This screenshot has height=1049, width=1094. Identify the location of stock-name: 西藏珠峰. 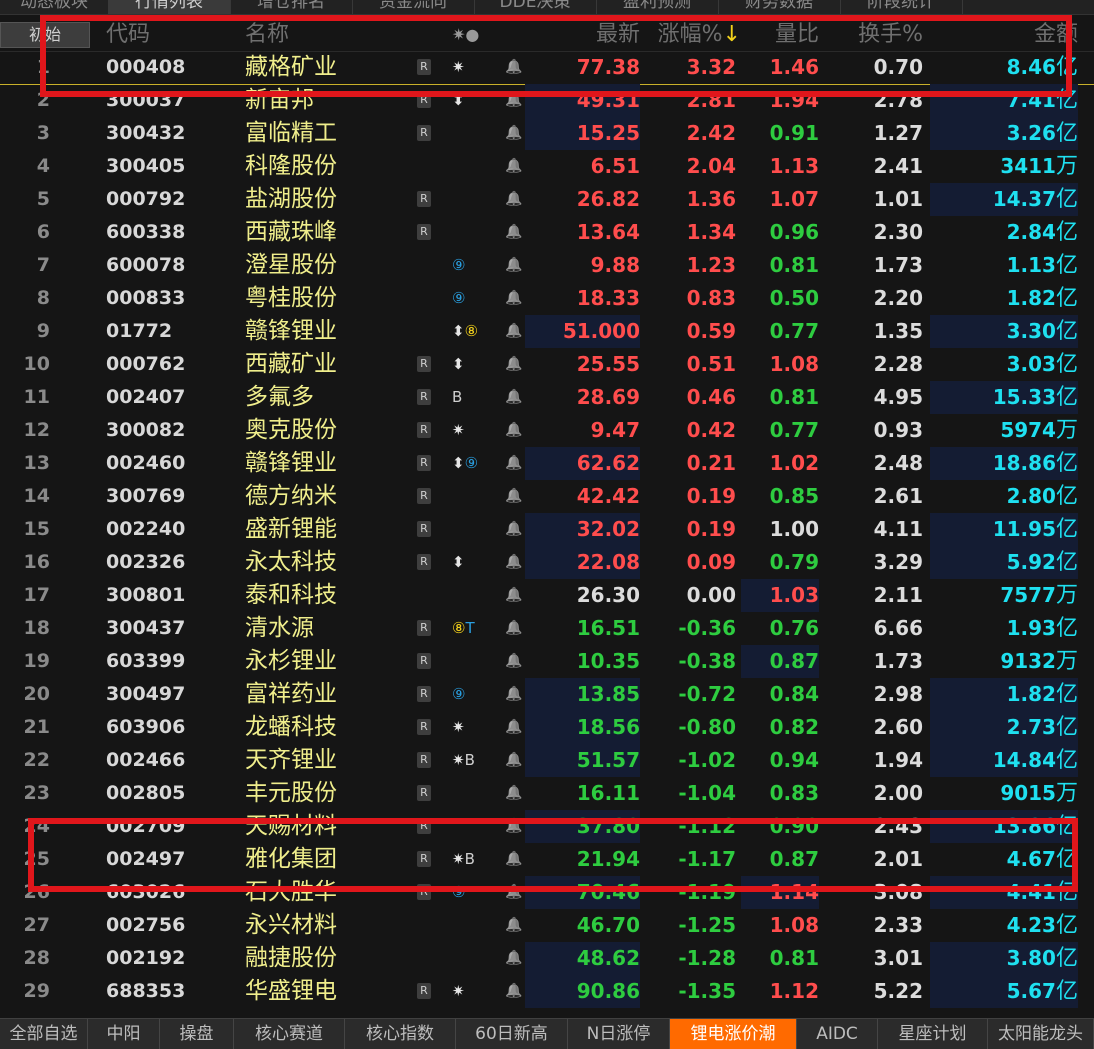
(320, 232).